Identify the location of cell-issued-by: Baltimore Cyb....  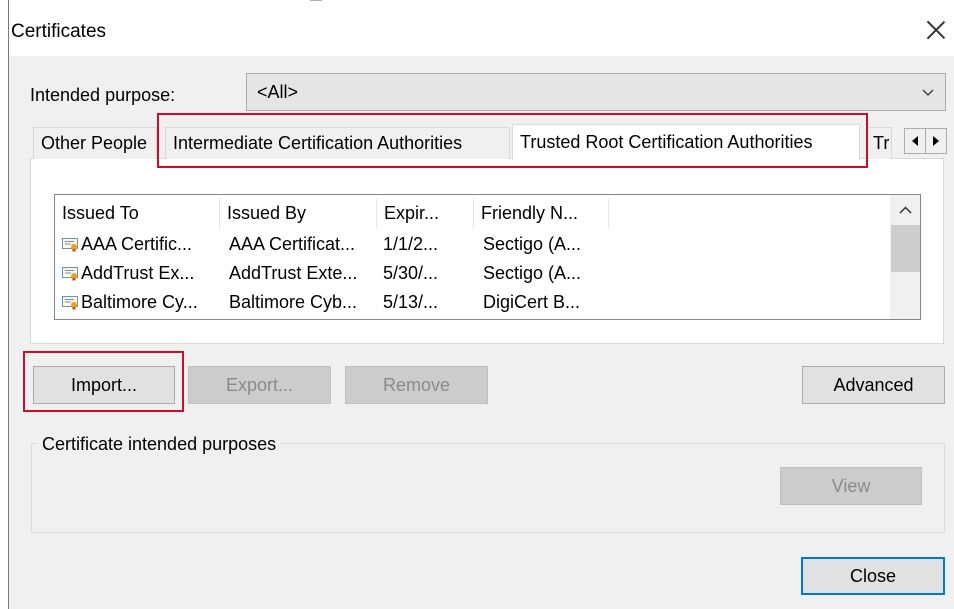
(293, 302).